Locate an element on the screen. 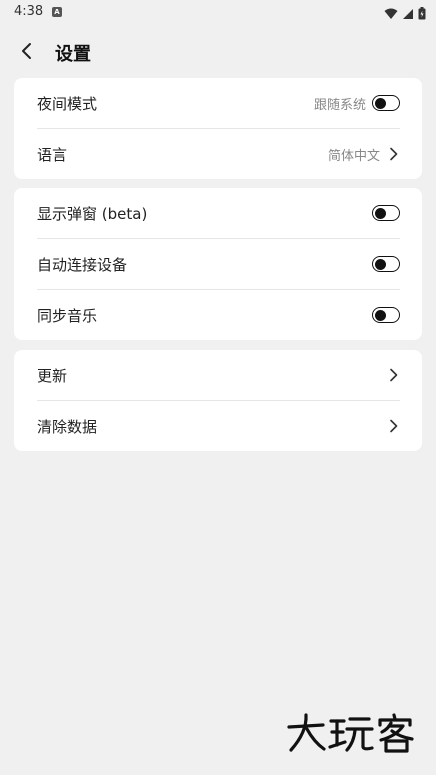 Image resolution: width=436 pixels, height=775 pixels. sync-music-toggle is located at coordinates (386, 315).